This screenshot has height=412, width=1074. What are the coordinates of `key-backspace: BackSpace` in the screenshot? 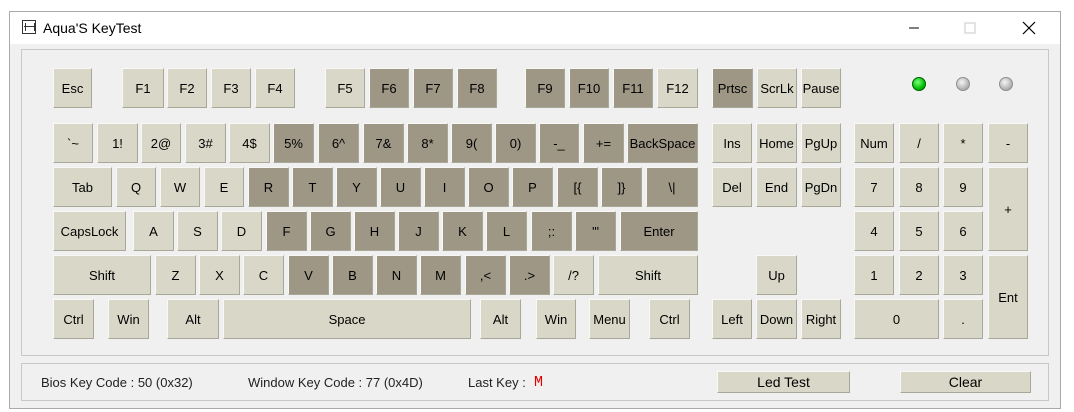 It's located at (662, 143).